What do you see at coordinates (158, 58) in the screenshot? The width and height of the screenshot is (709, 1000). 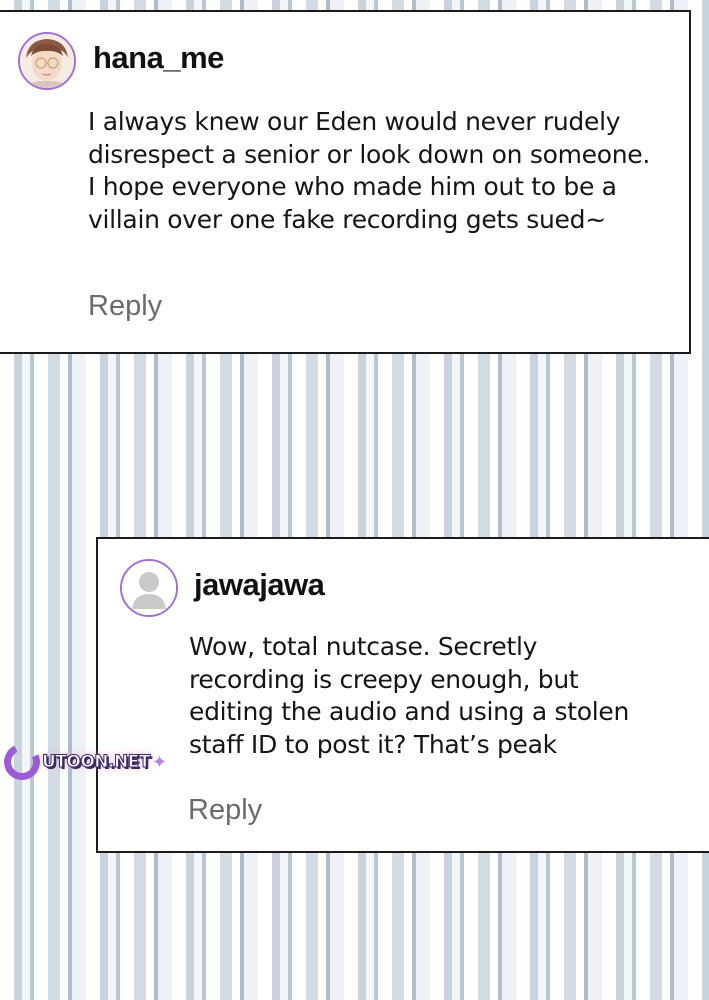 I see `username: hana_me` at bounding box center [158, 58].